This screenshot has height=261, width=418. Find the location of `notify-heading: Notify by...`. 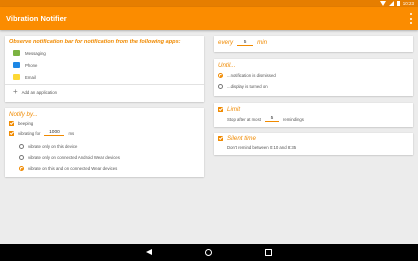

notify-heading: Notify by... is located at coordinates (23, 114).